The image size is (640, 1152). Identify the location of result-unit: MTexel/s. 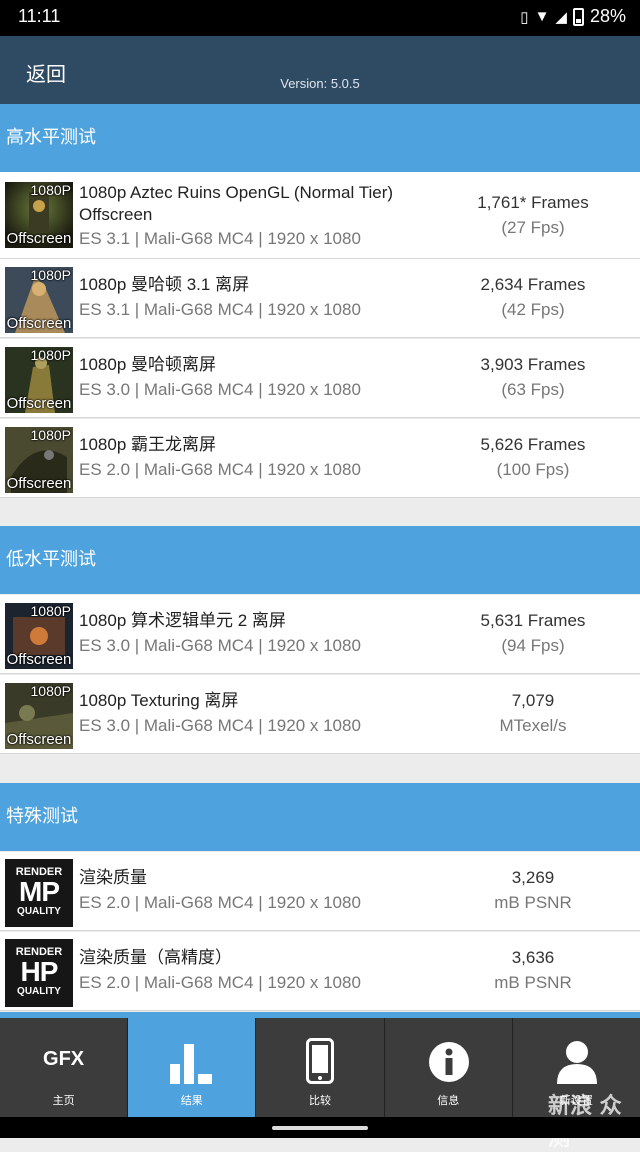
(533, 725).